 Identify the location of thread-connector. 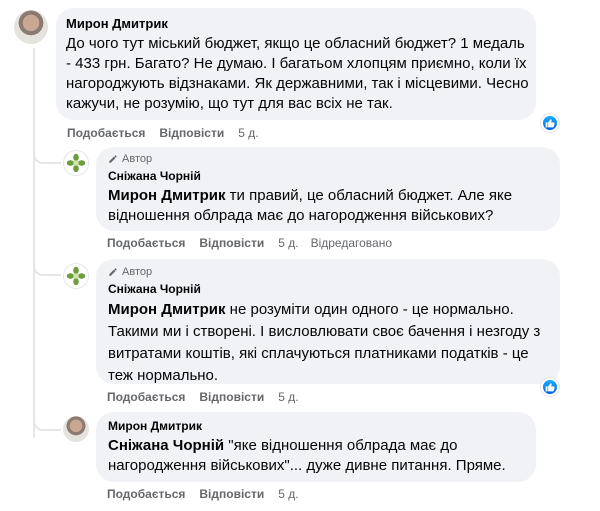
(34, 243).